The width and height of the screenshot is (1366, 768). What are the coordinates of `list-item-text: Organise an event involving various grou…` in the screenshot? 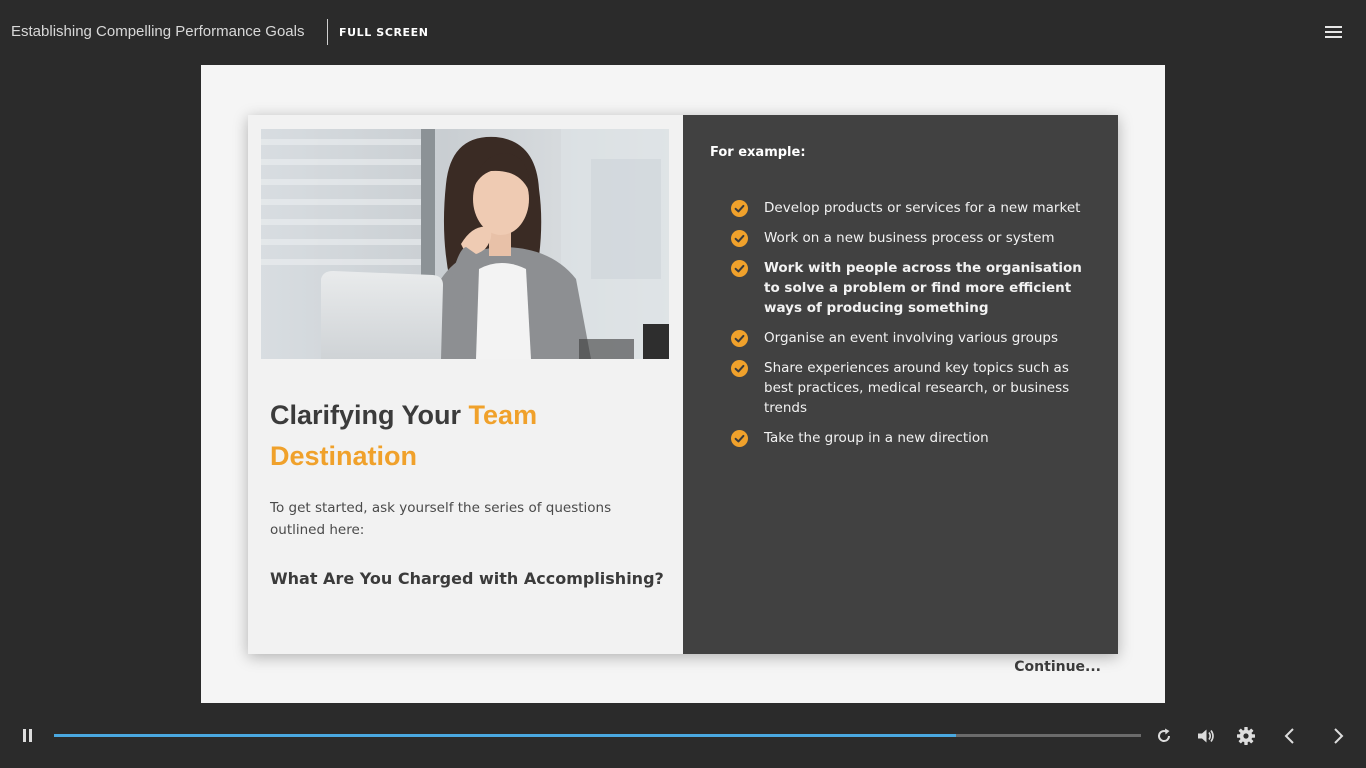 It's located at (911, 338).